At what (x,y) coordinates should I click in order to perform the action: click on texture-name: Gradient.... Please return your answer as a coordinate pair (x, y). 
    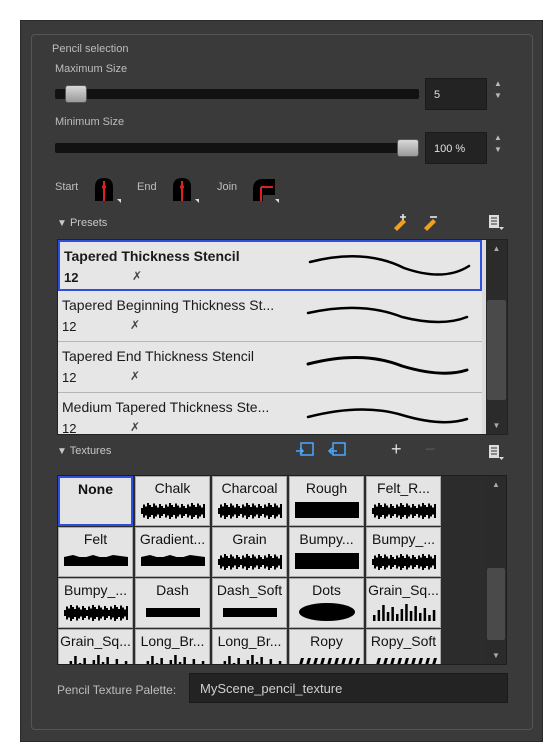
    Looking at the image, I should click on (172, 539).